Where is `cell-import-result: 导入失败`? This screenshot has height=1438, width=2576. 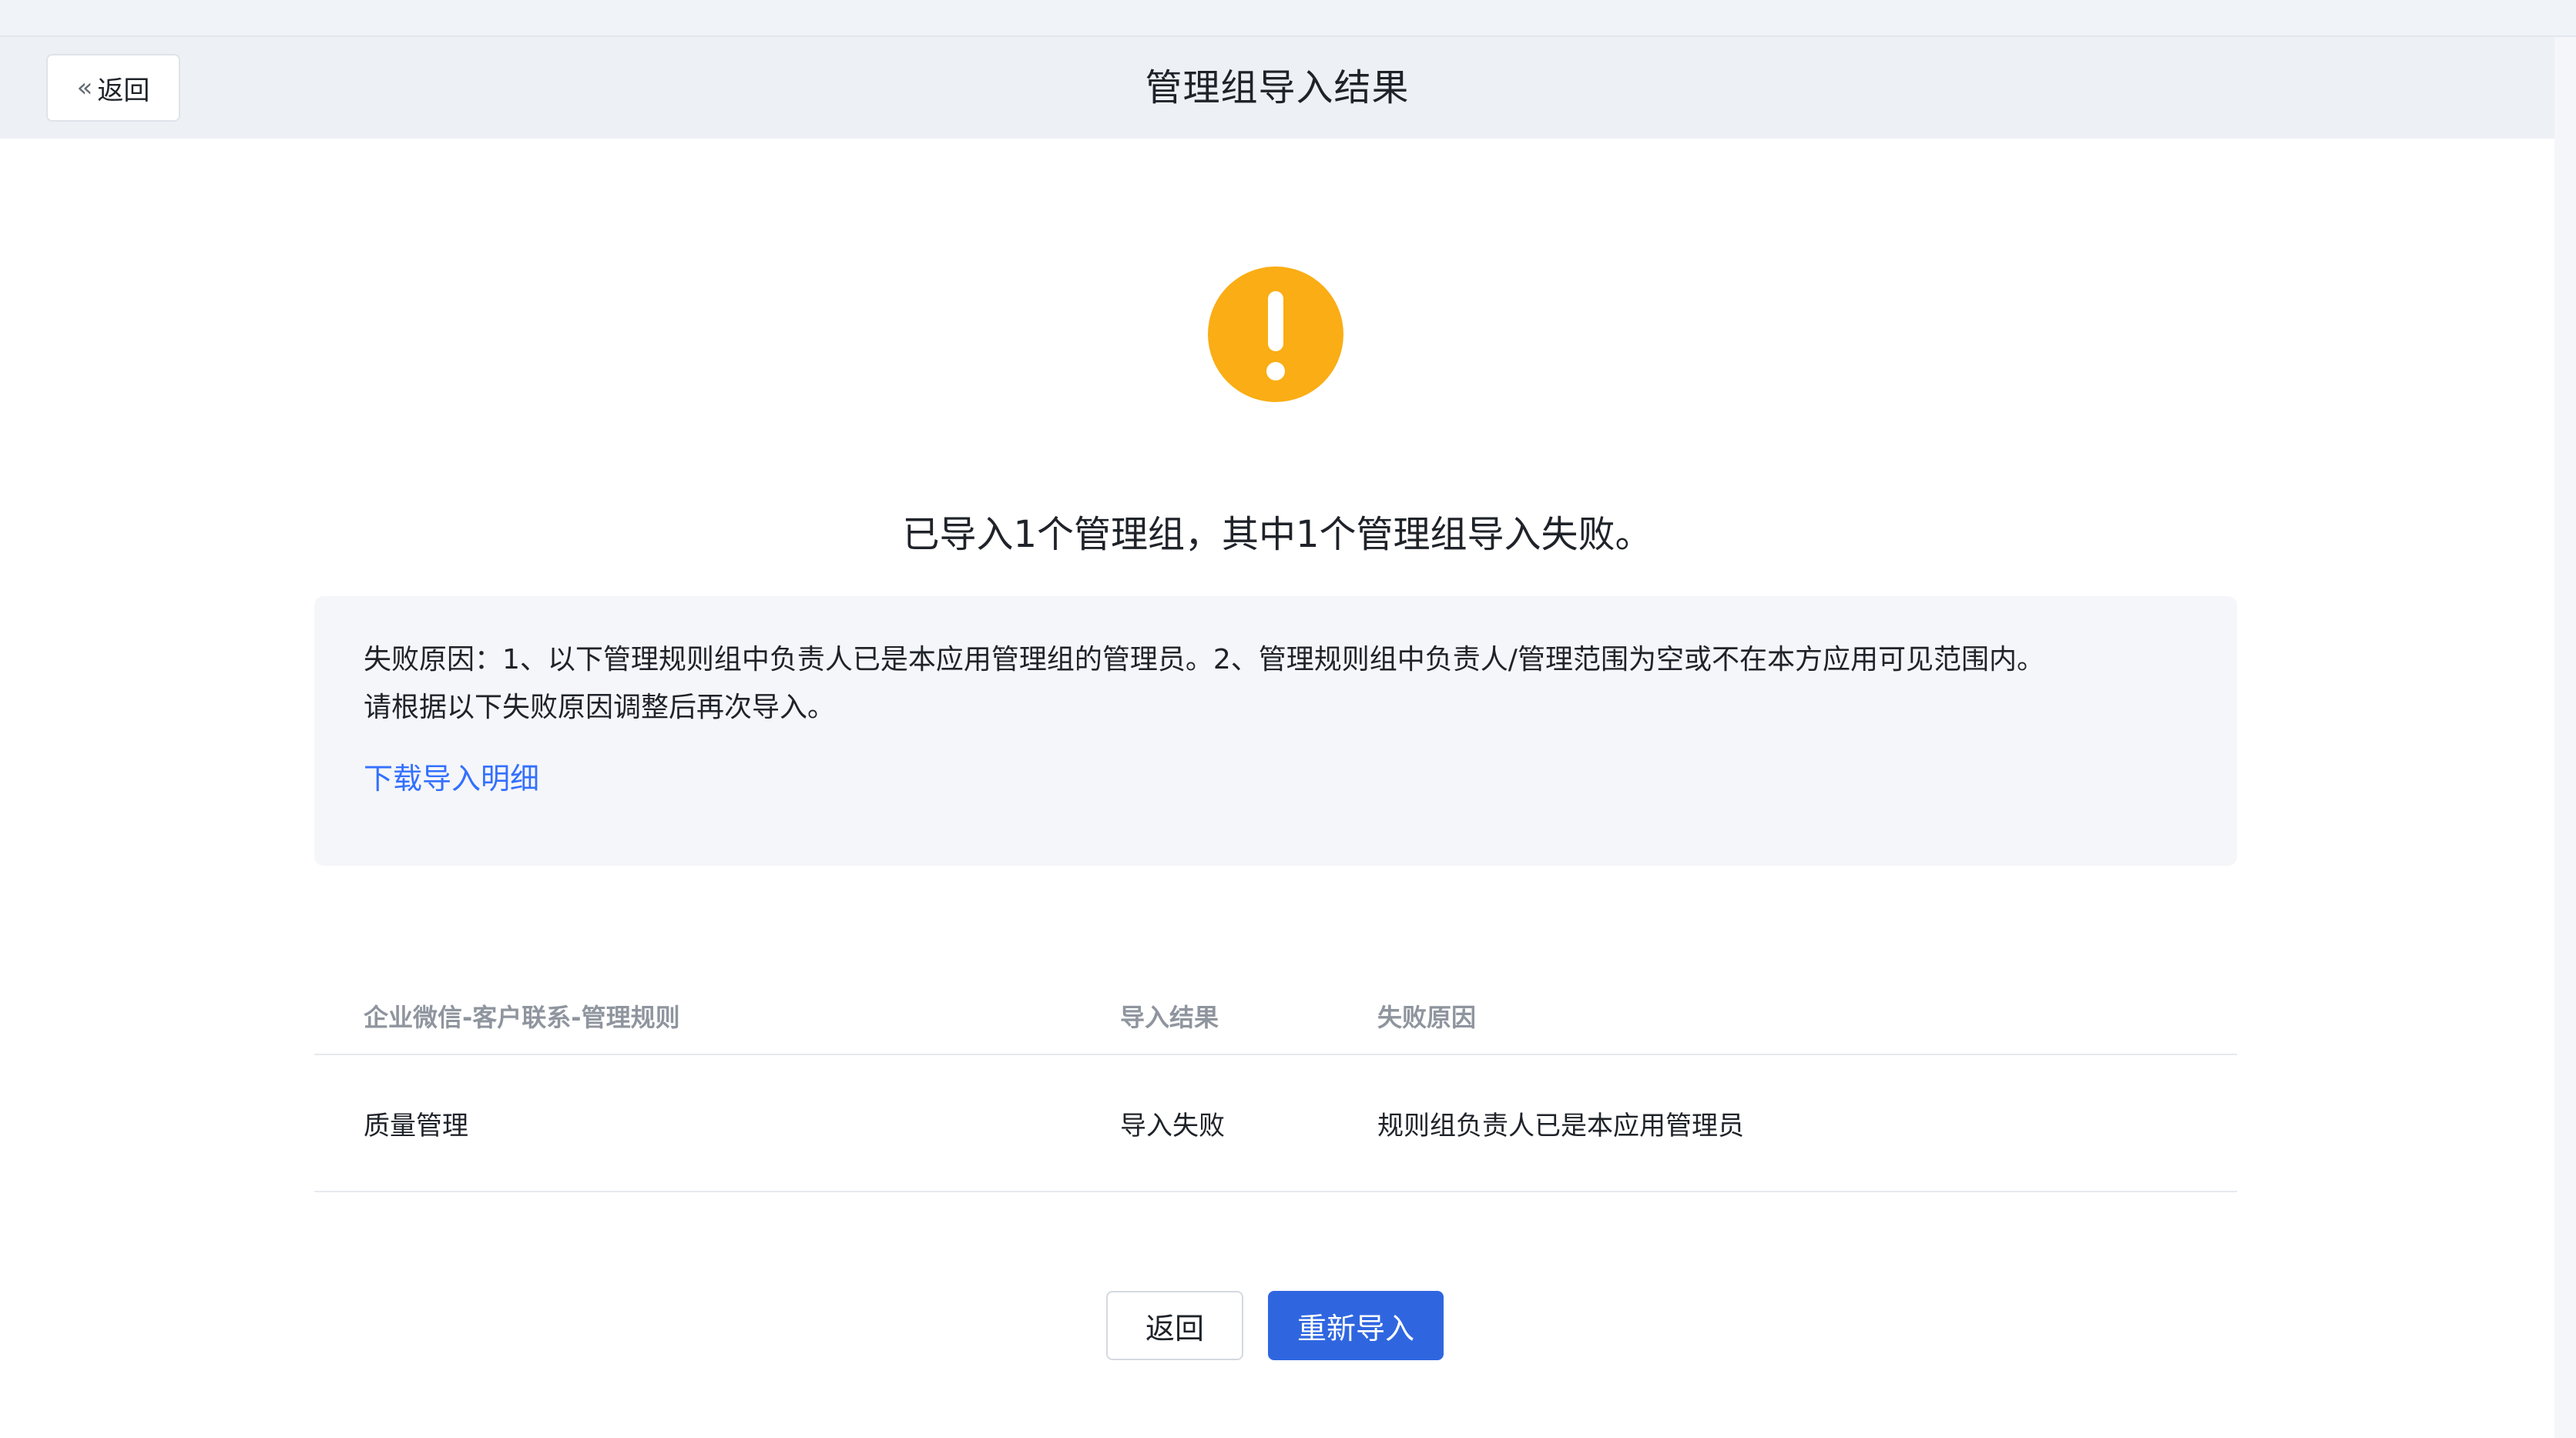
cell-import-result: 导入失败 is located at coordinates (1172, 1125).